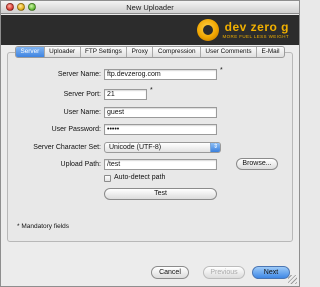 The height and width of the screenshot is (287, 320). I want to click on server-port-input: 21, so click(125, 94).